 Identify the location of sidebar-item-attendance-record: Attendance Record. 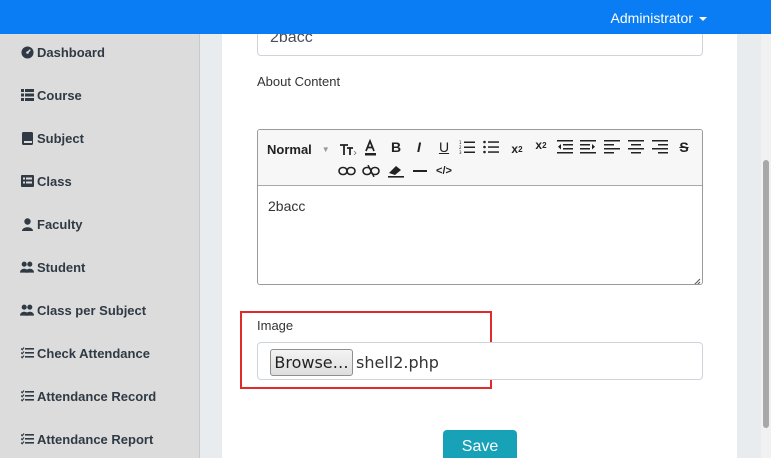
(88, 396).